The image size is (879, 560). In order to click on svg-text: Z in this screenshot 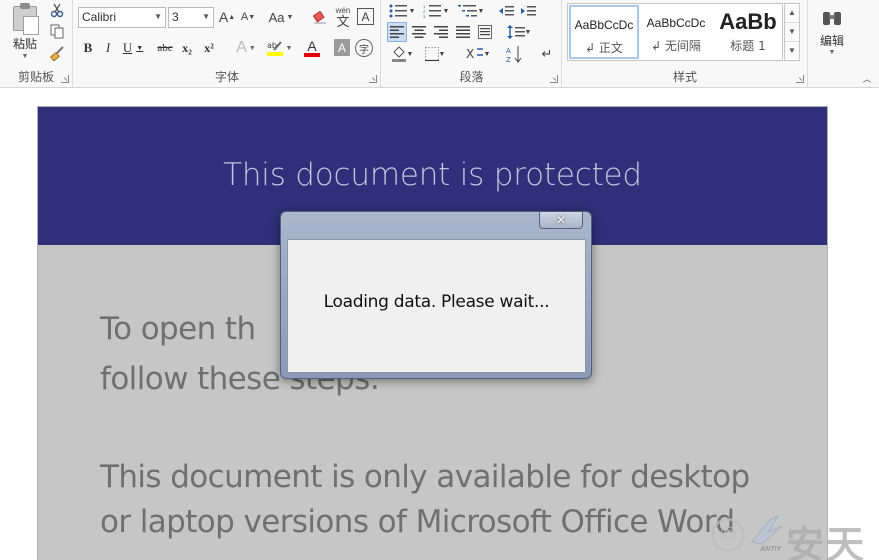, I will do `click(508, 59)`.